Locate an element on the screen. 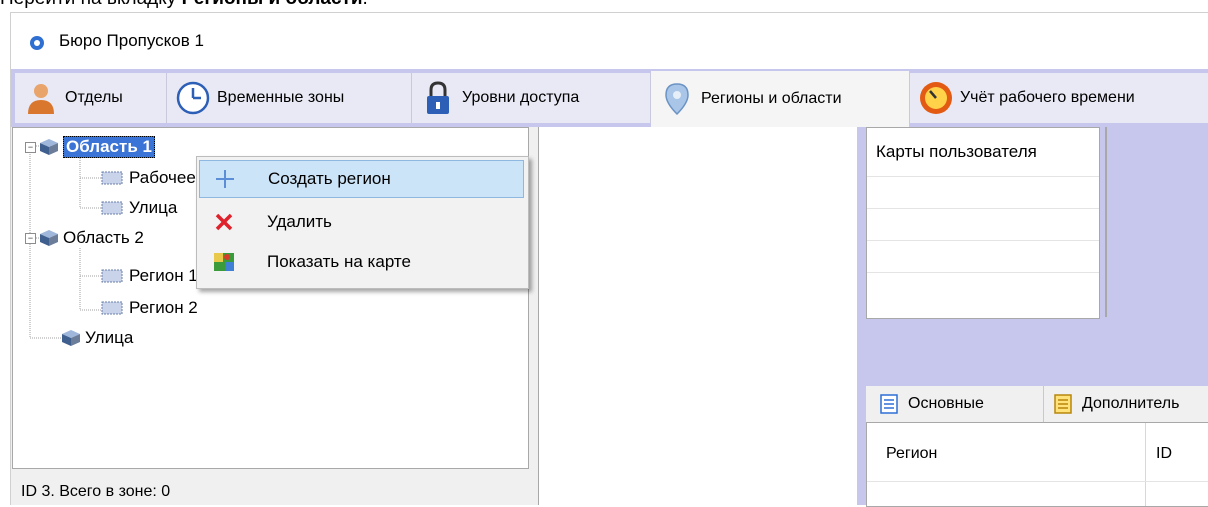 The image size is (1208, 507). tab-label: Временные зоны is located at coordinates (281, 97).